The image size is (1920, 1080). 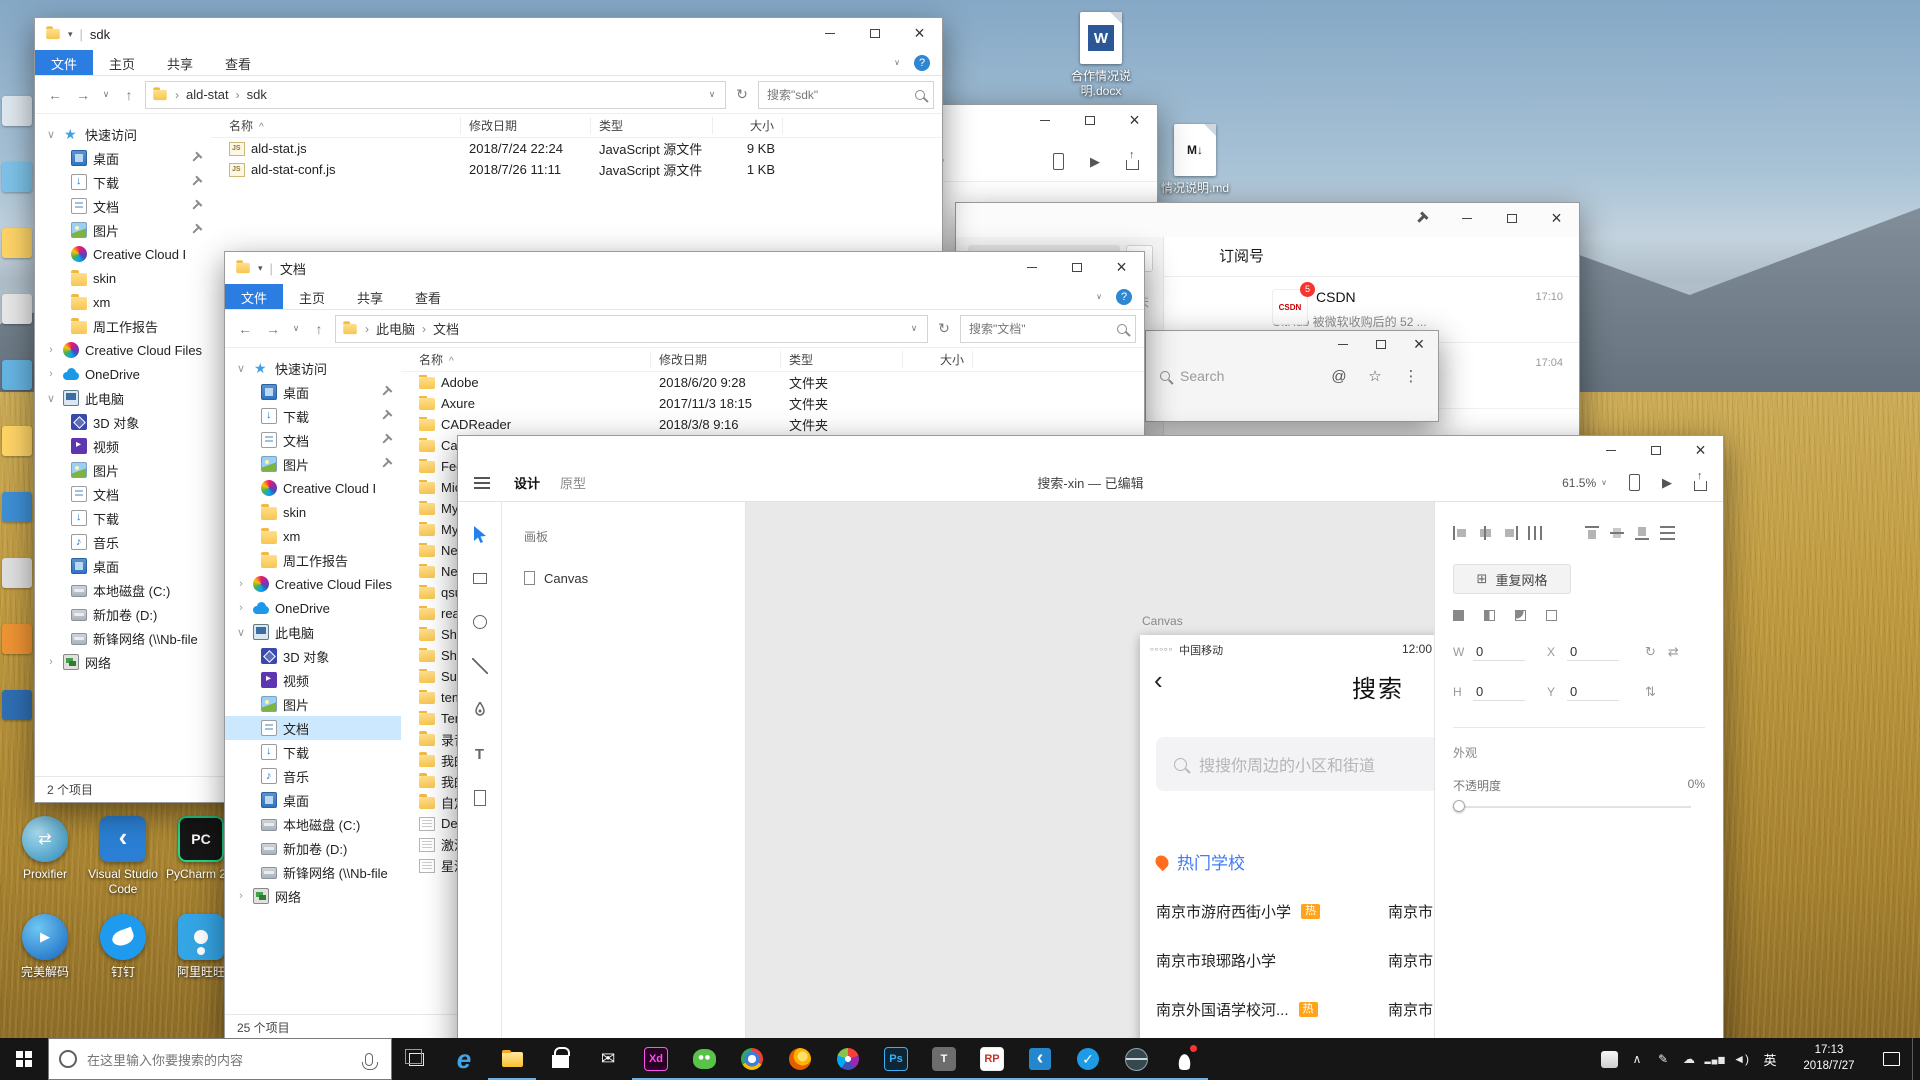 I want to click on file-row: Axure 2017/11/3 18:15 文件夹, so click(x=772, y=403).